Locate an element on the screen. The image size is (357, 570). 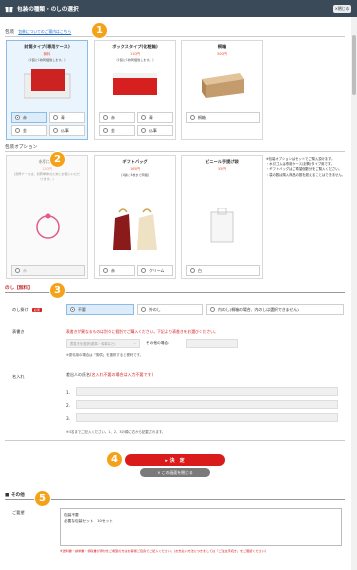
name-title-text: 差出人の氏名 is located at coordinates (78, 374).